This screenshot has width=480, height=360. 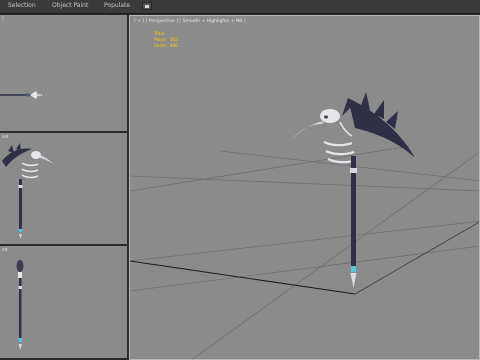 I want to click on tab-selection: Selection, so click(x=22, y=5).